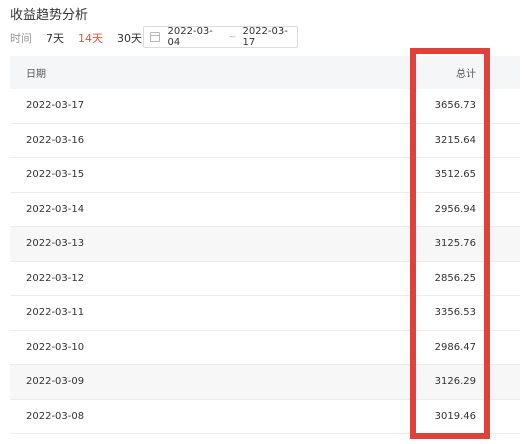  I want to click on table-row: 2022-03-09 3126.29, so click(265, 382).